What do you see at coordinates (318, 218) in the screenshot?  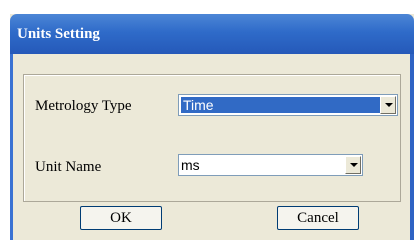 I see `cancel-button: Cancel` at bounding box center [318, 218].